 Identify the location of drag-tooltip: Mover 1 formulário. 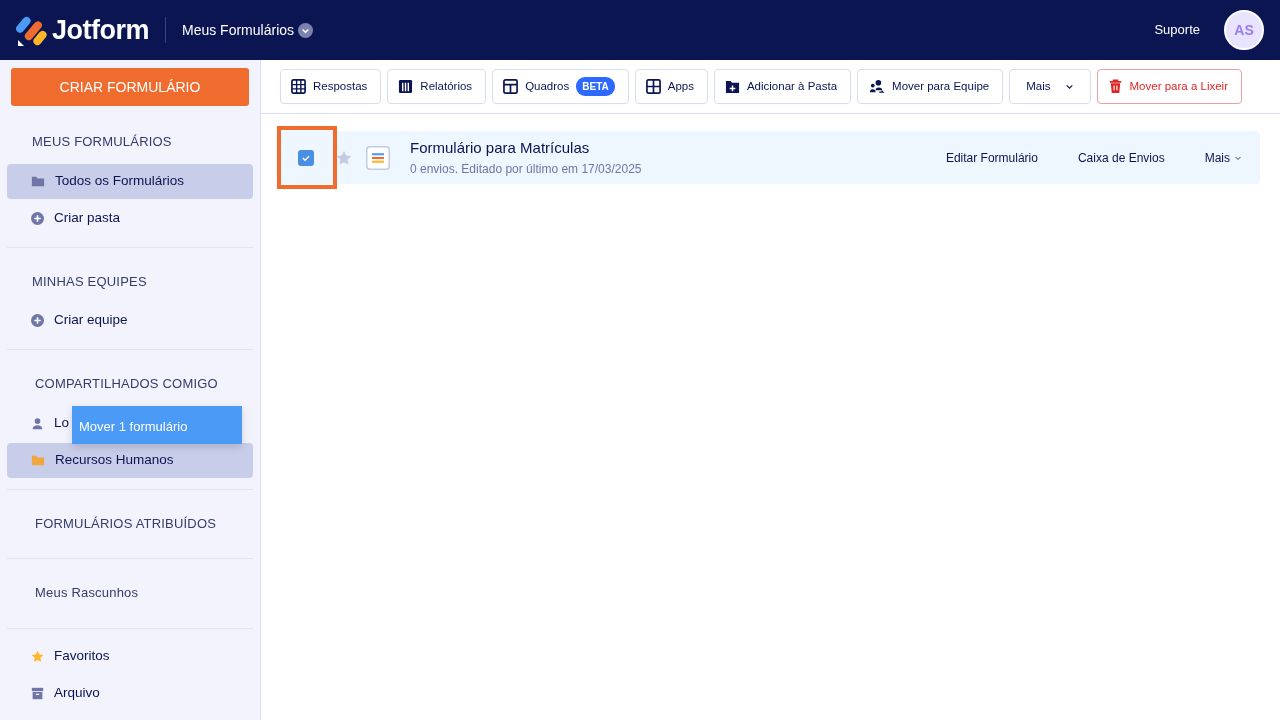
(157, 425).